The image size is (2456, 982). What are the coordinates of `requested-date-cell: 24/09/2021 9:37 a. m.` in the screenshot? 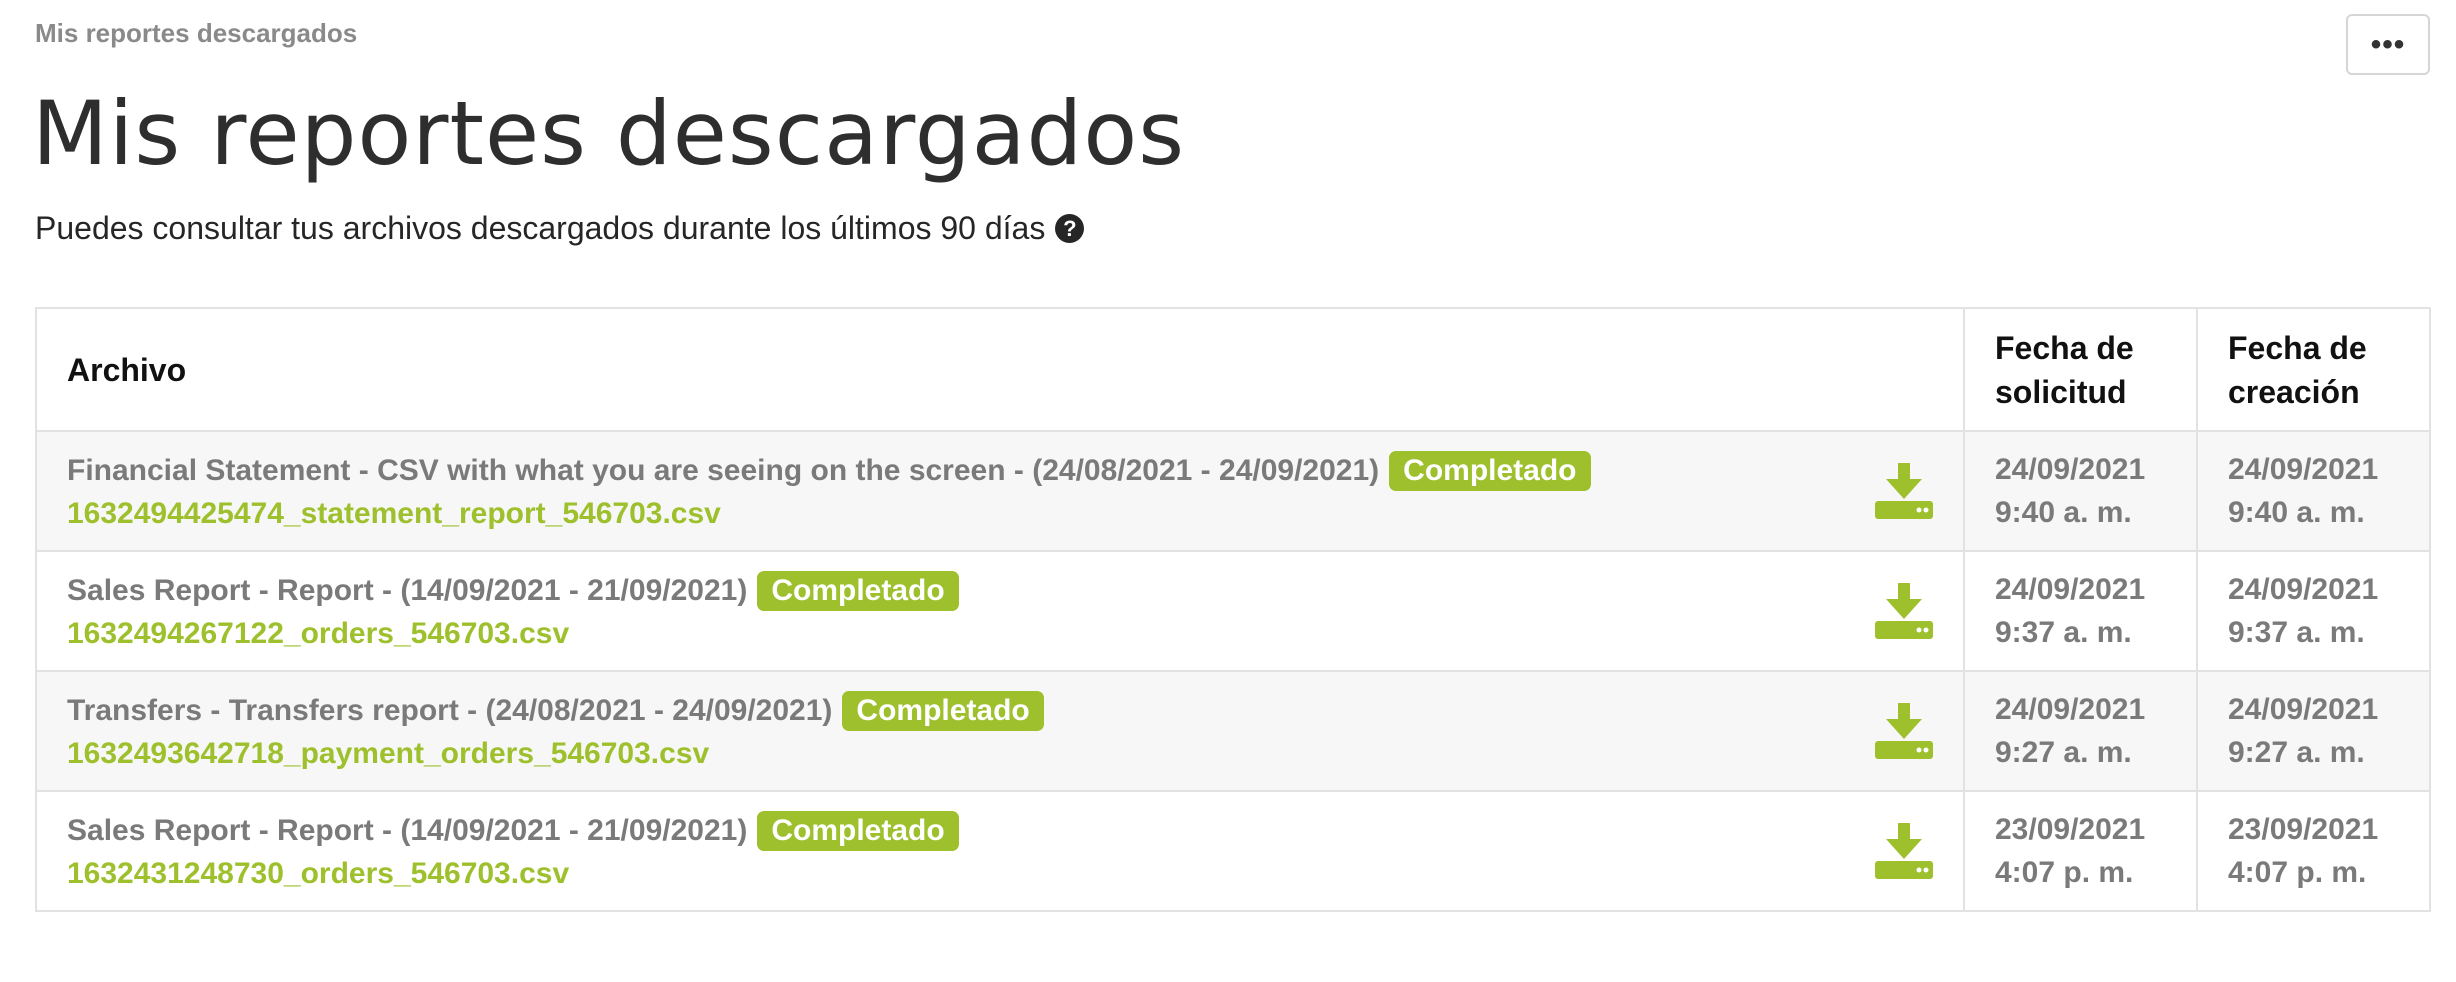 It's located at (2080, 611).